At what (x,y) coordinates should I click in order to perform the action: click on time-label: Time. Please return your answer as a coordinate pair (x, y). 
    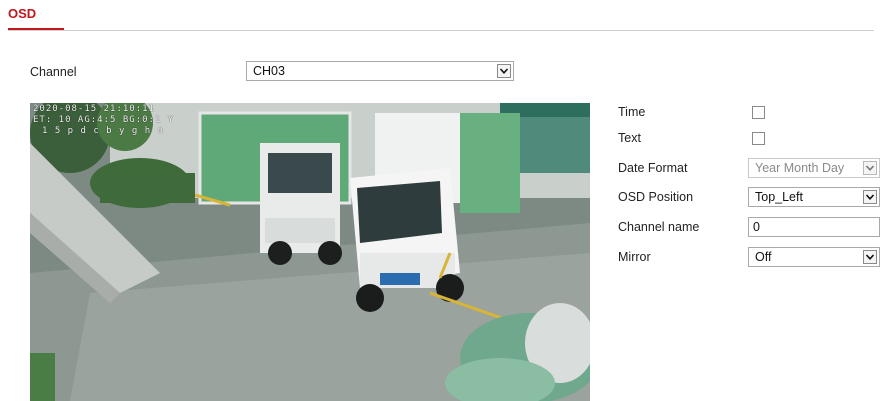
    Looking at the image, I should click on (632, 112).